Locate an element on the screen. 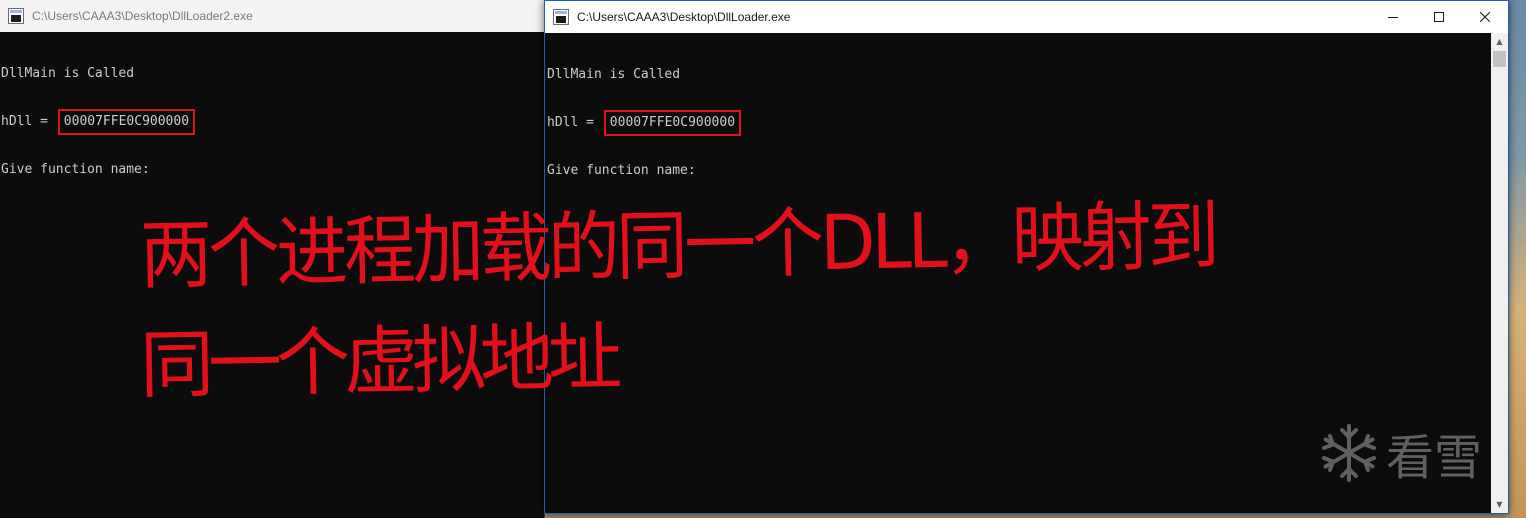 This screenshot has width=1526, height=518. snowflake-icon is located at coordinates (1349, 453).